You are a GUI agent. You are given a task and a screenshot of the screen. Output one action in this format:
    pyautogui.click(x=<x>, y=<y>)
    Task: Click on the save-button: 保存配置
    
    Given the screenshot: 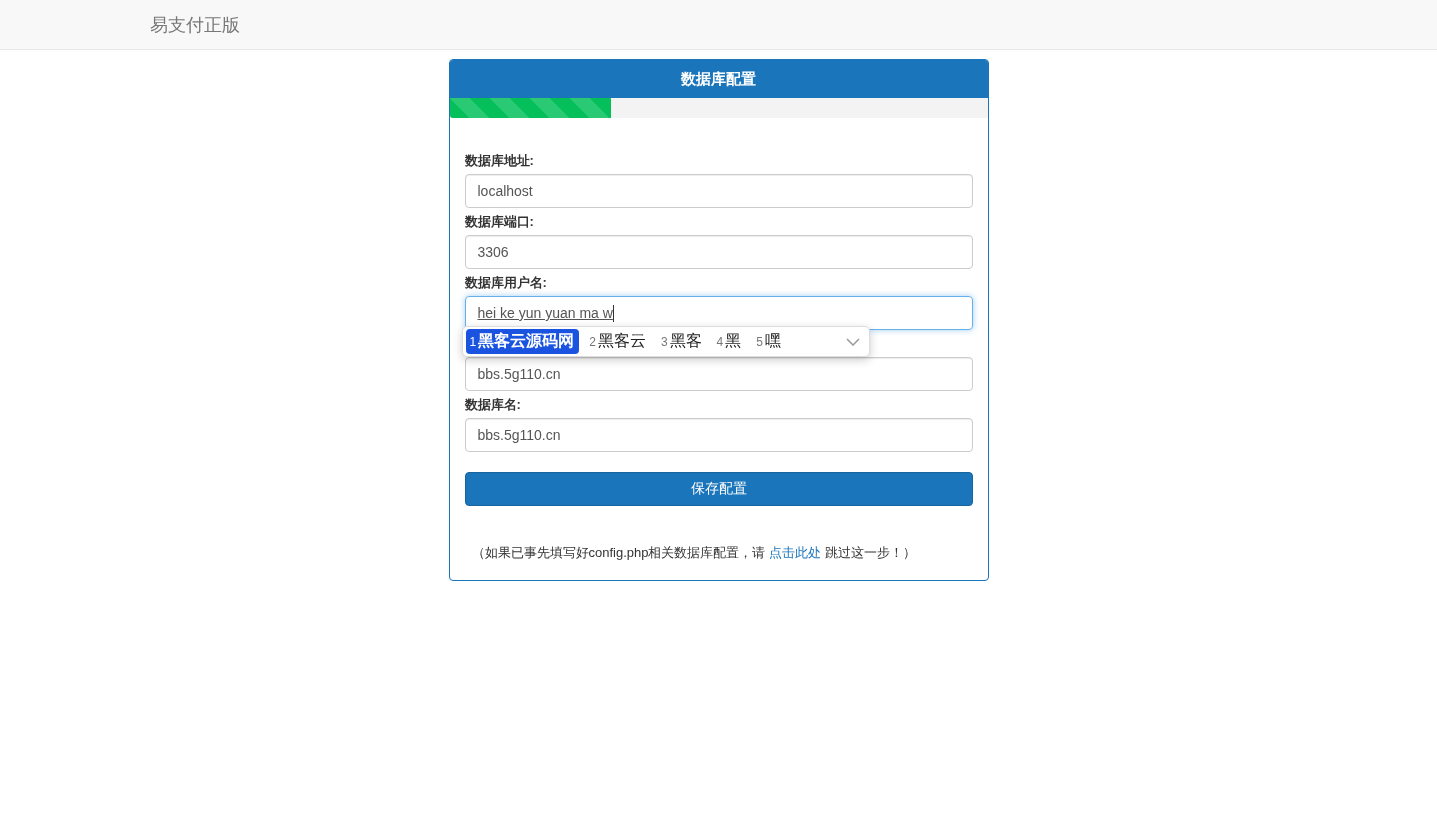 What is the action you would take?
    pyautogui.click(x=718, y=489)
    